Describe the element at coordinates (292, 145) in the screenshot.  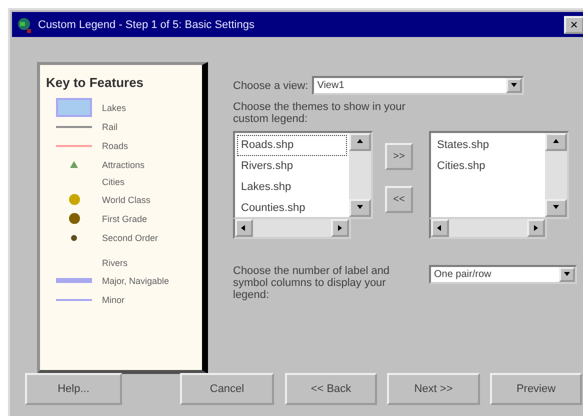
I see `list-item: Roads.shp` at that location.